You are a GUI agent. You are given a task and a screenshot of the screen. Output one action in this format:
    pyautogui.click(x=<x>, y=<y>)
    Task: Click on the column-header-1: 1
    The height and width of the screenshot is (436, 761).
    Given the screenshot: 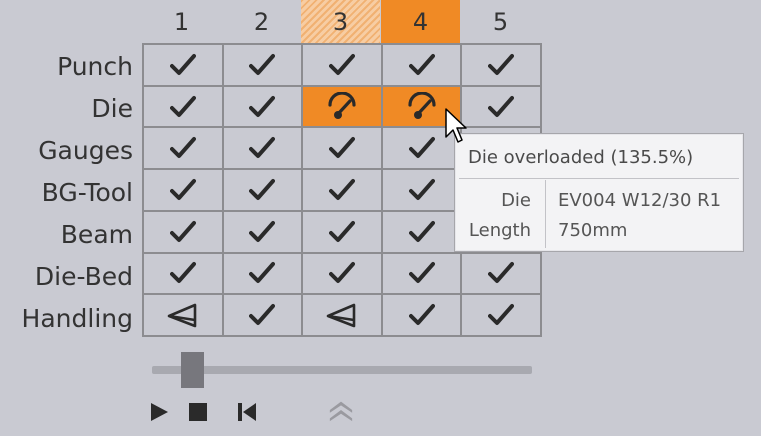 What is the action you would take?
    pyautogui.click(x=181, y=21)
    